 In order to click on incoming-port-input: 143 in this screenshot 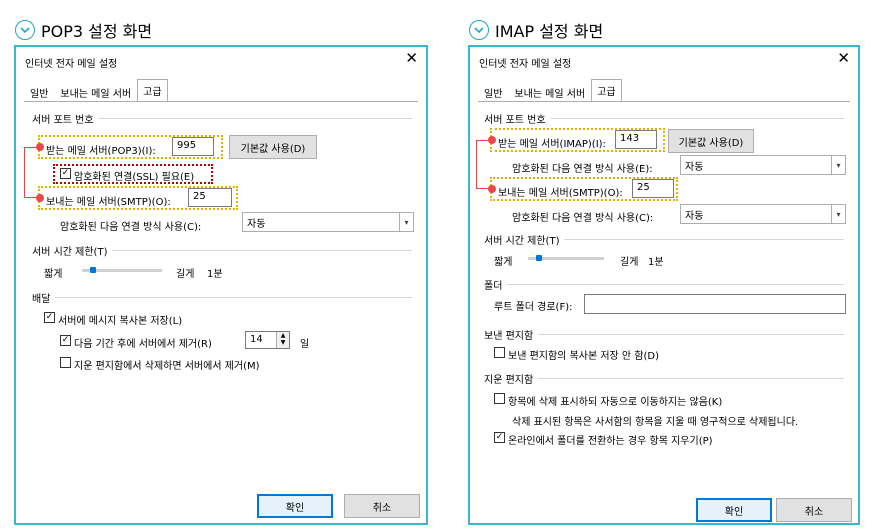, I will do `click(636, 139)`.